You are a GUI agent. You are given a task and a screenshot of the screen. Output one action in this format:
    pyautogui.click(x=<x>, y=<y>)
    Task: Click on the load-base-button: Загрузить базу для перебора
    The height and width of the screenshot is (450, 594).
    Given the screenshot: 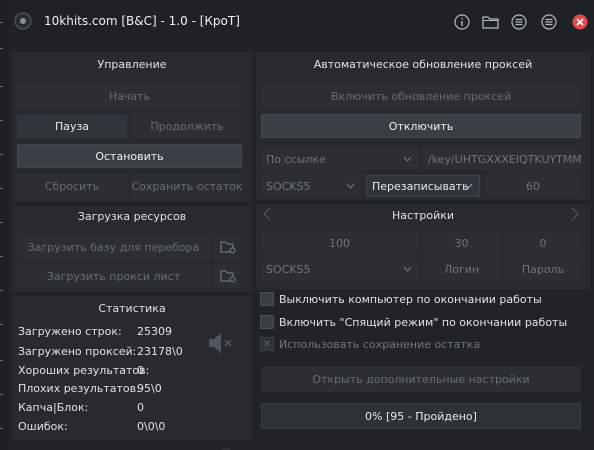 What is the action you would take?
    pyautogui.click(x=113, y=247)
    